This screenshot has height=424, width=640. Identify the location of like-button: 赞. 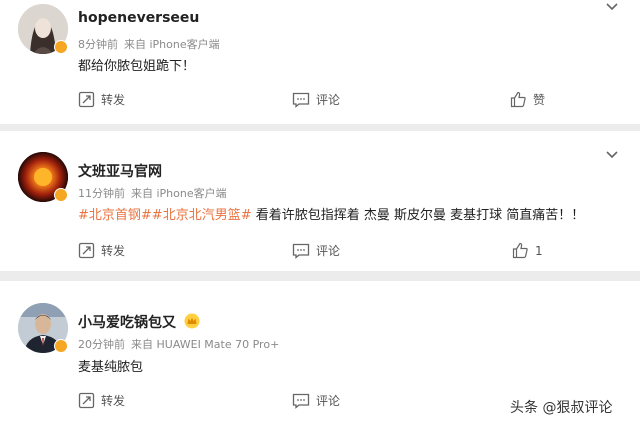
(527, 99).